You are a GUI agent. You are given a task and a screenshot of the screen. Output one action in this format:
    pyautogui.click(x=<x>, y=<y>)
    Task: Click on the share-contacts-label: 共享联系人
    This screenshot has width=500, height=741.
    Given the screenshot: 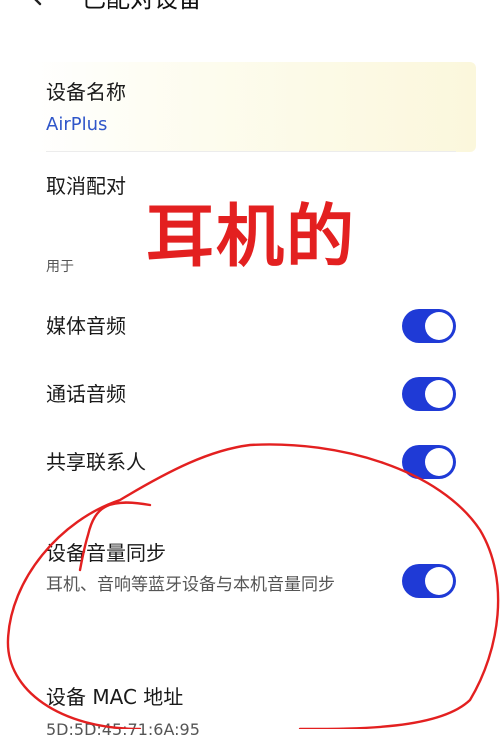 What is the action you would take?
    pyautogui.click(x=96, y=462)
    